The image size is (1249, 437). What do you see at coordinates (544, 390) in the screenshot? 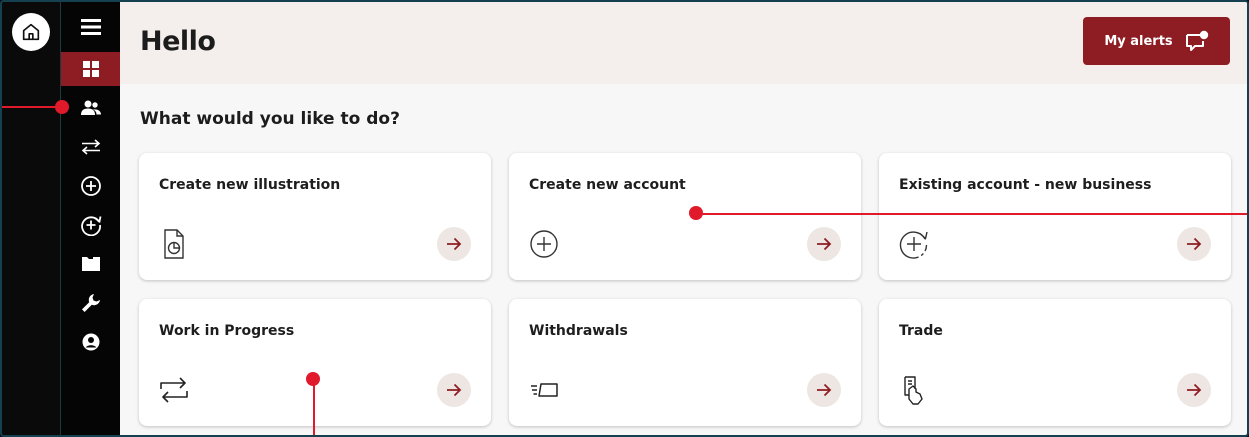
I see `withdrawal-card-icon` at bounding box center [544, 390].